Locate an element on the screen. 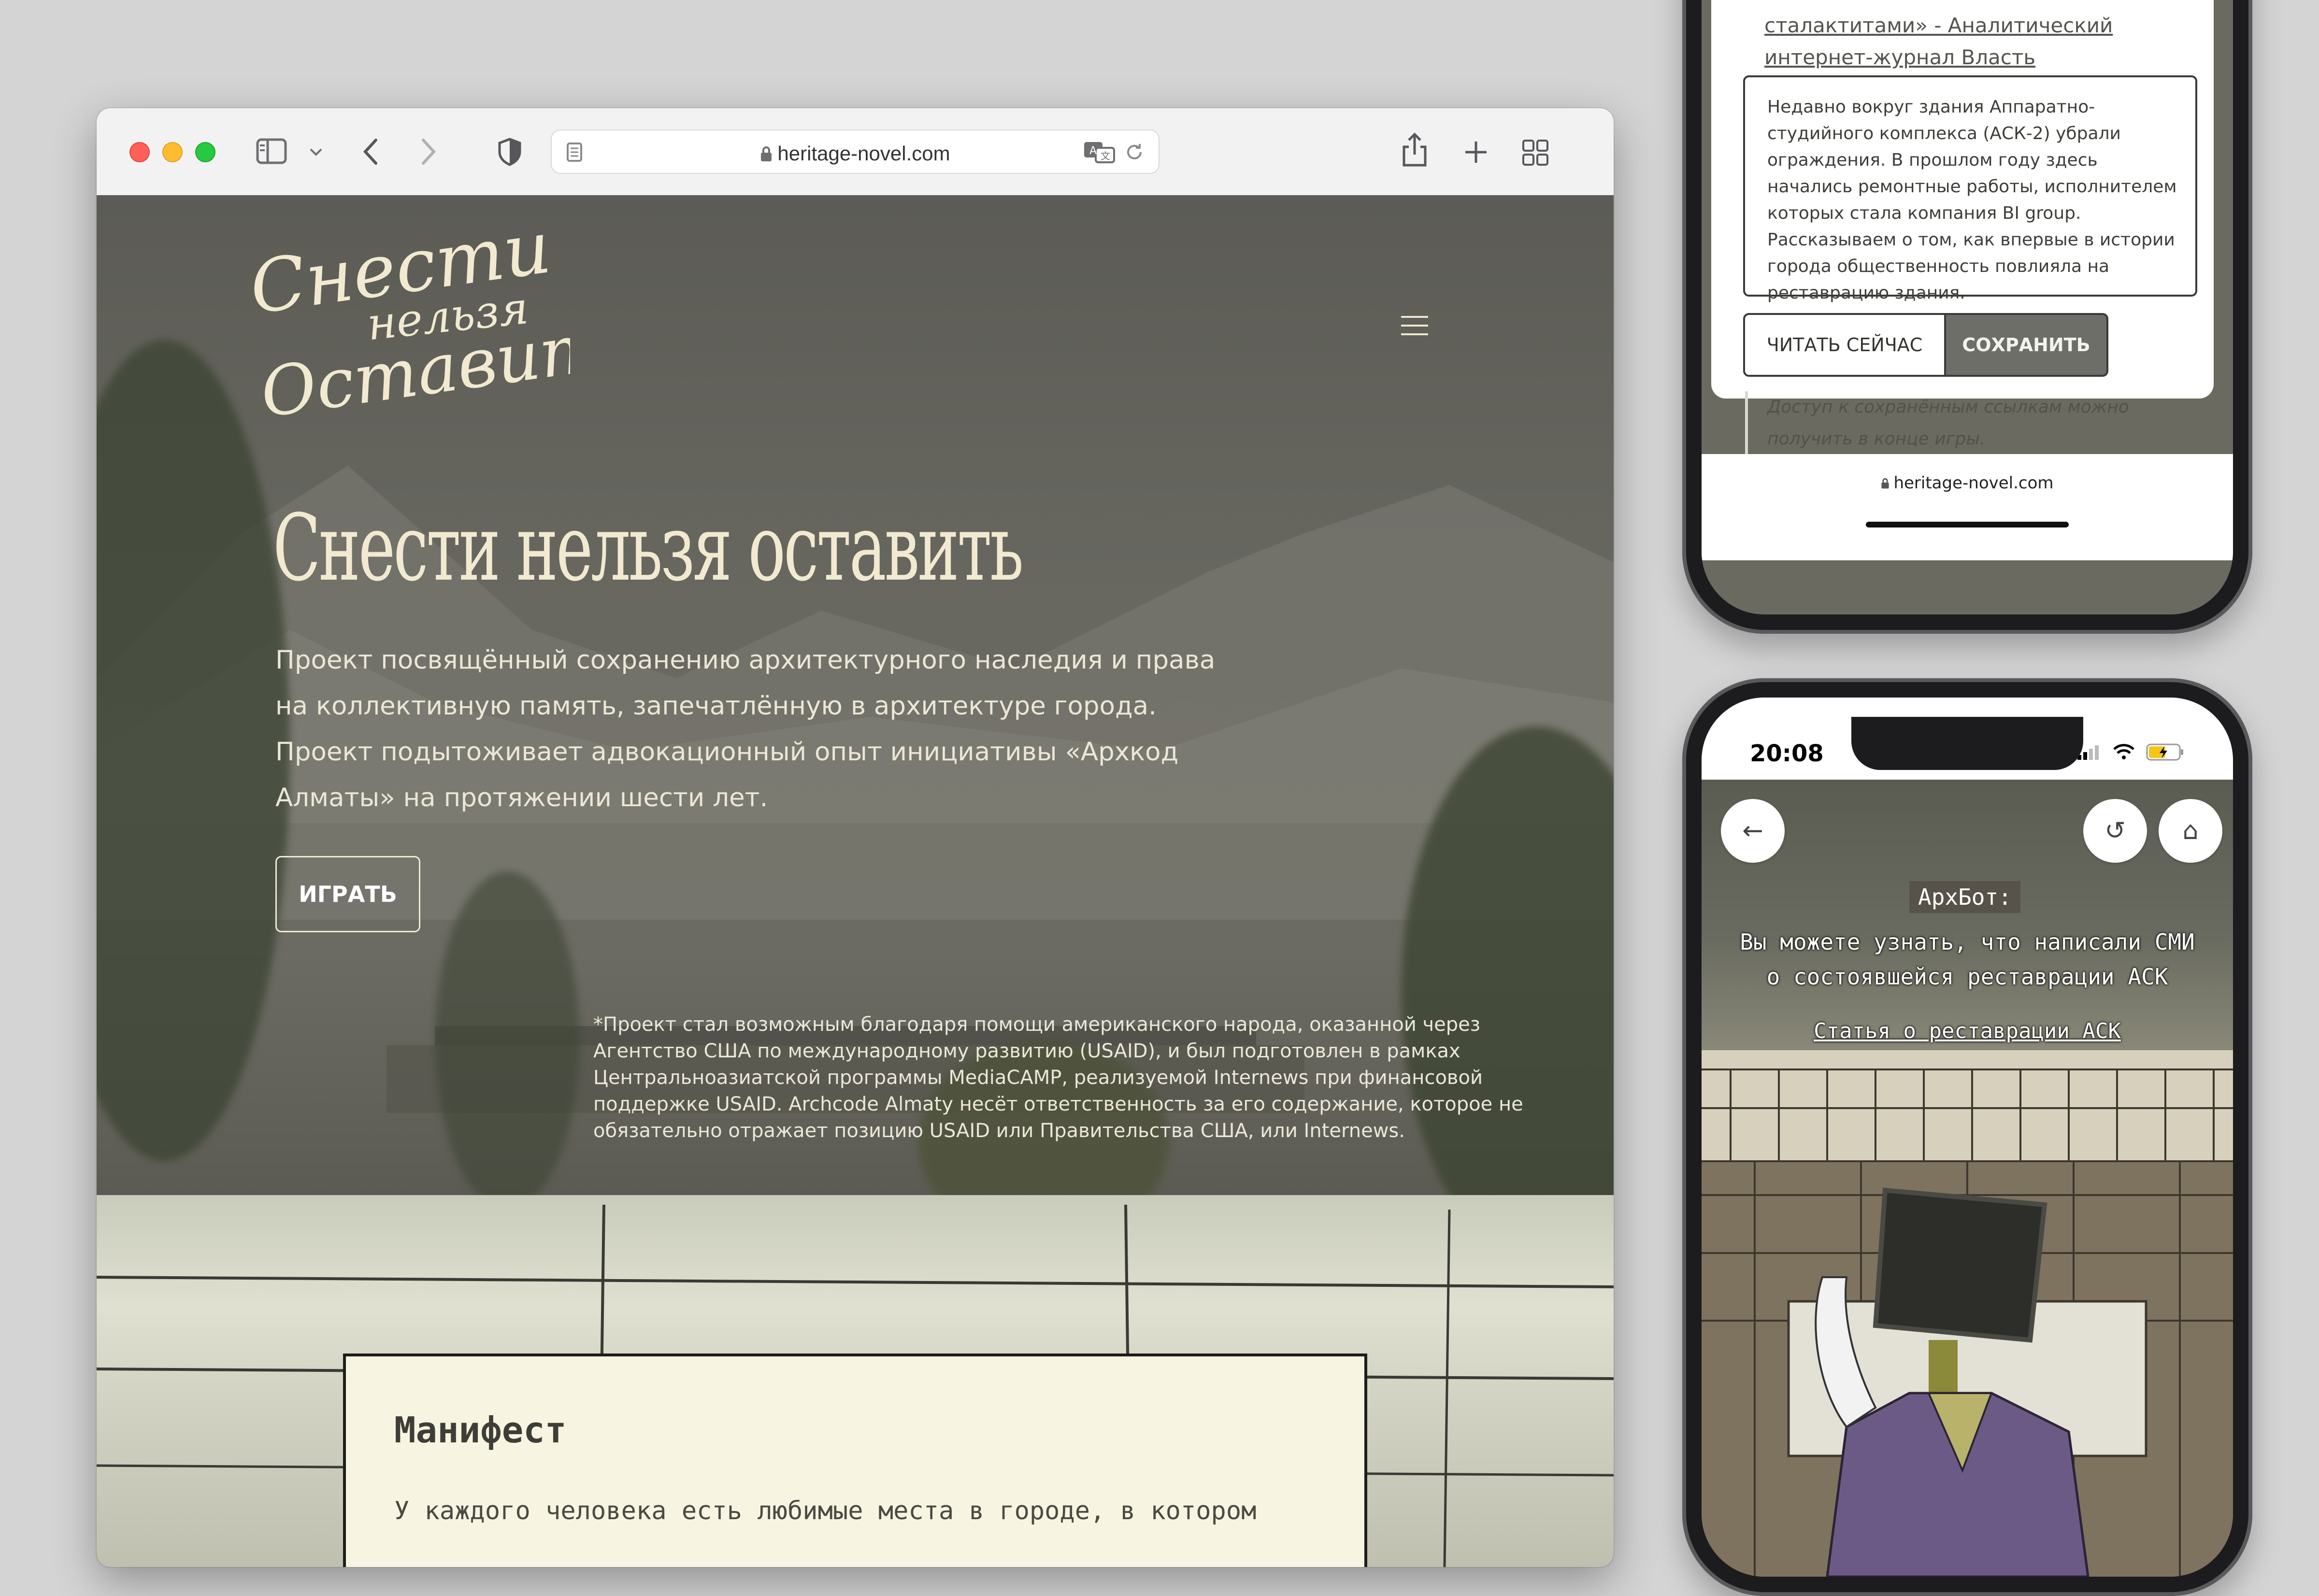  status-icons is located at coordinates (2130, 752).